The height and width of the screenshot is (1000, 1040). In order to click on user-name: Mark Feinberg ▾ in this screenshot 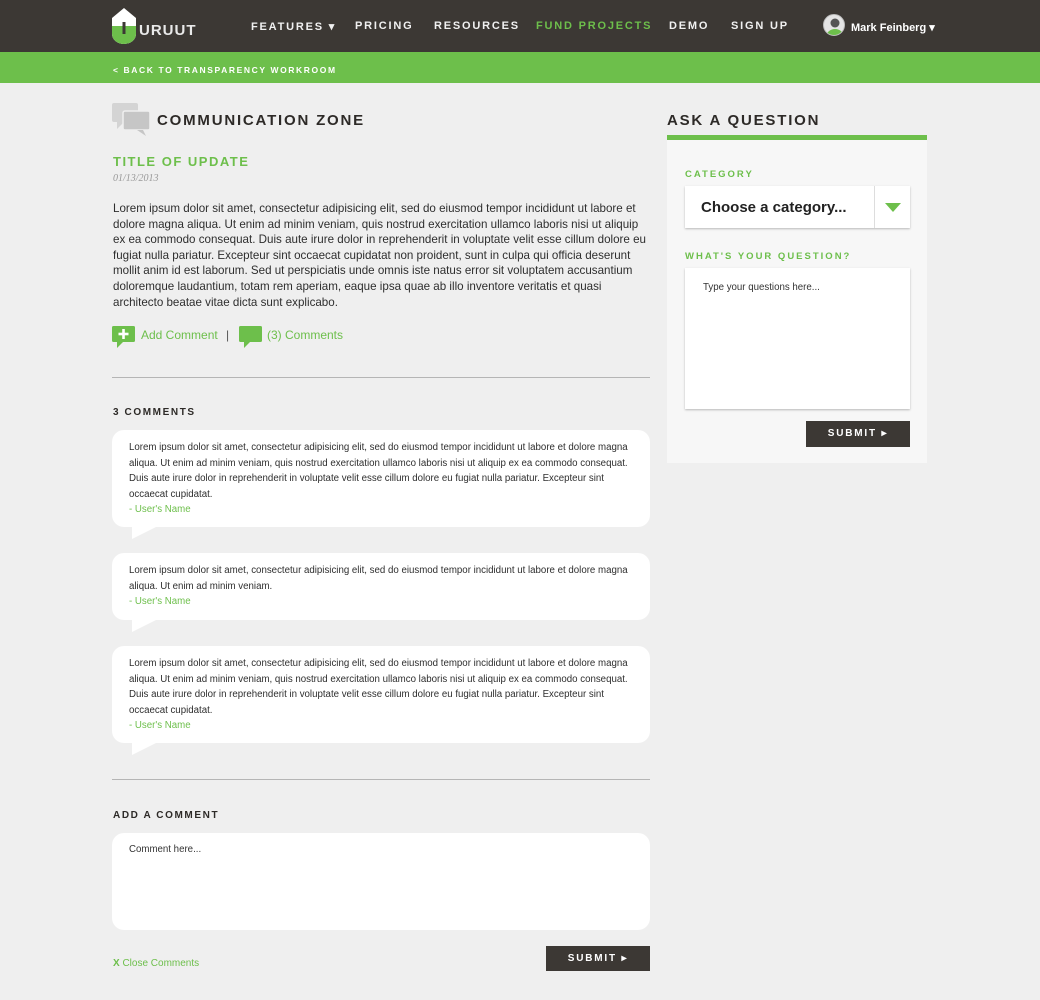, I will do `click(893, 28)`.